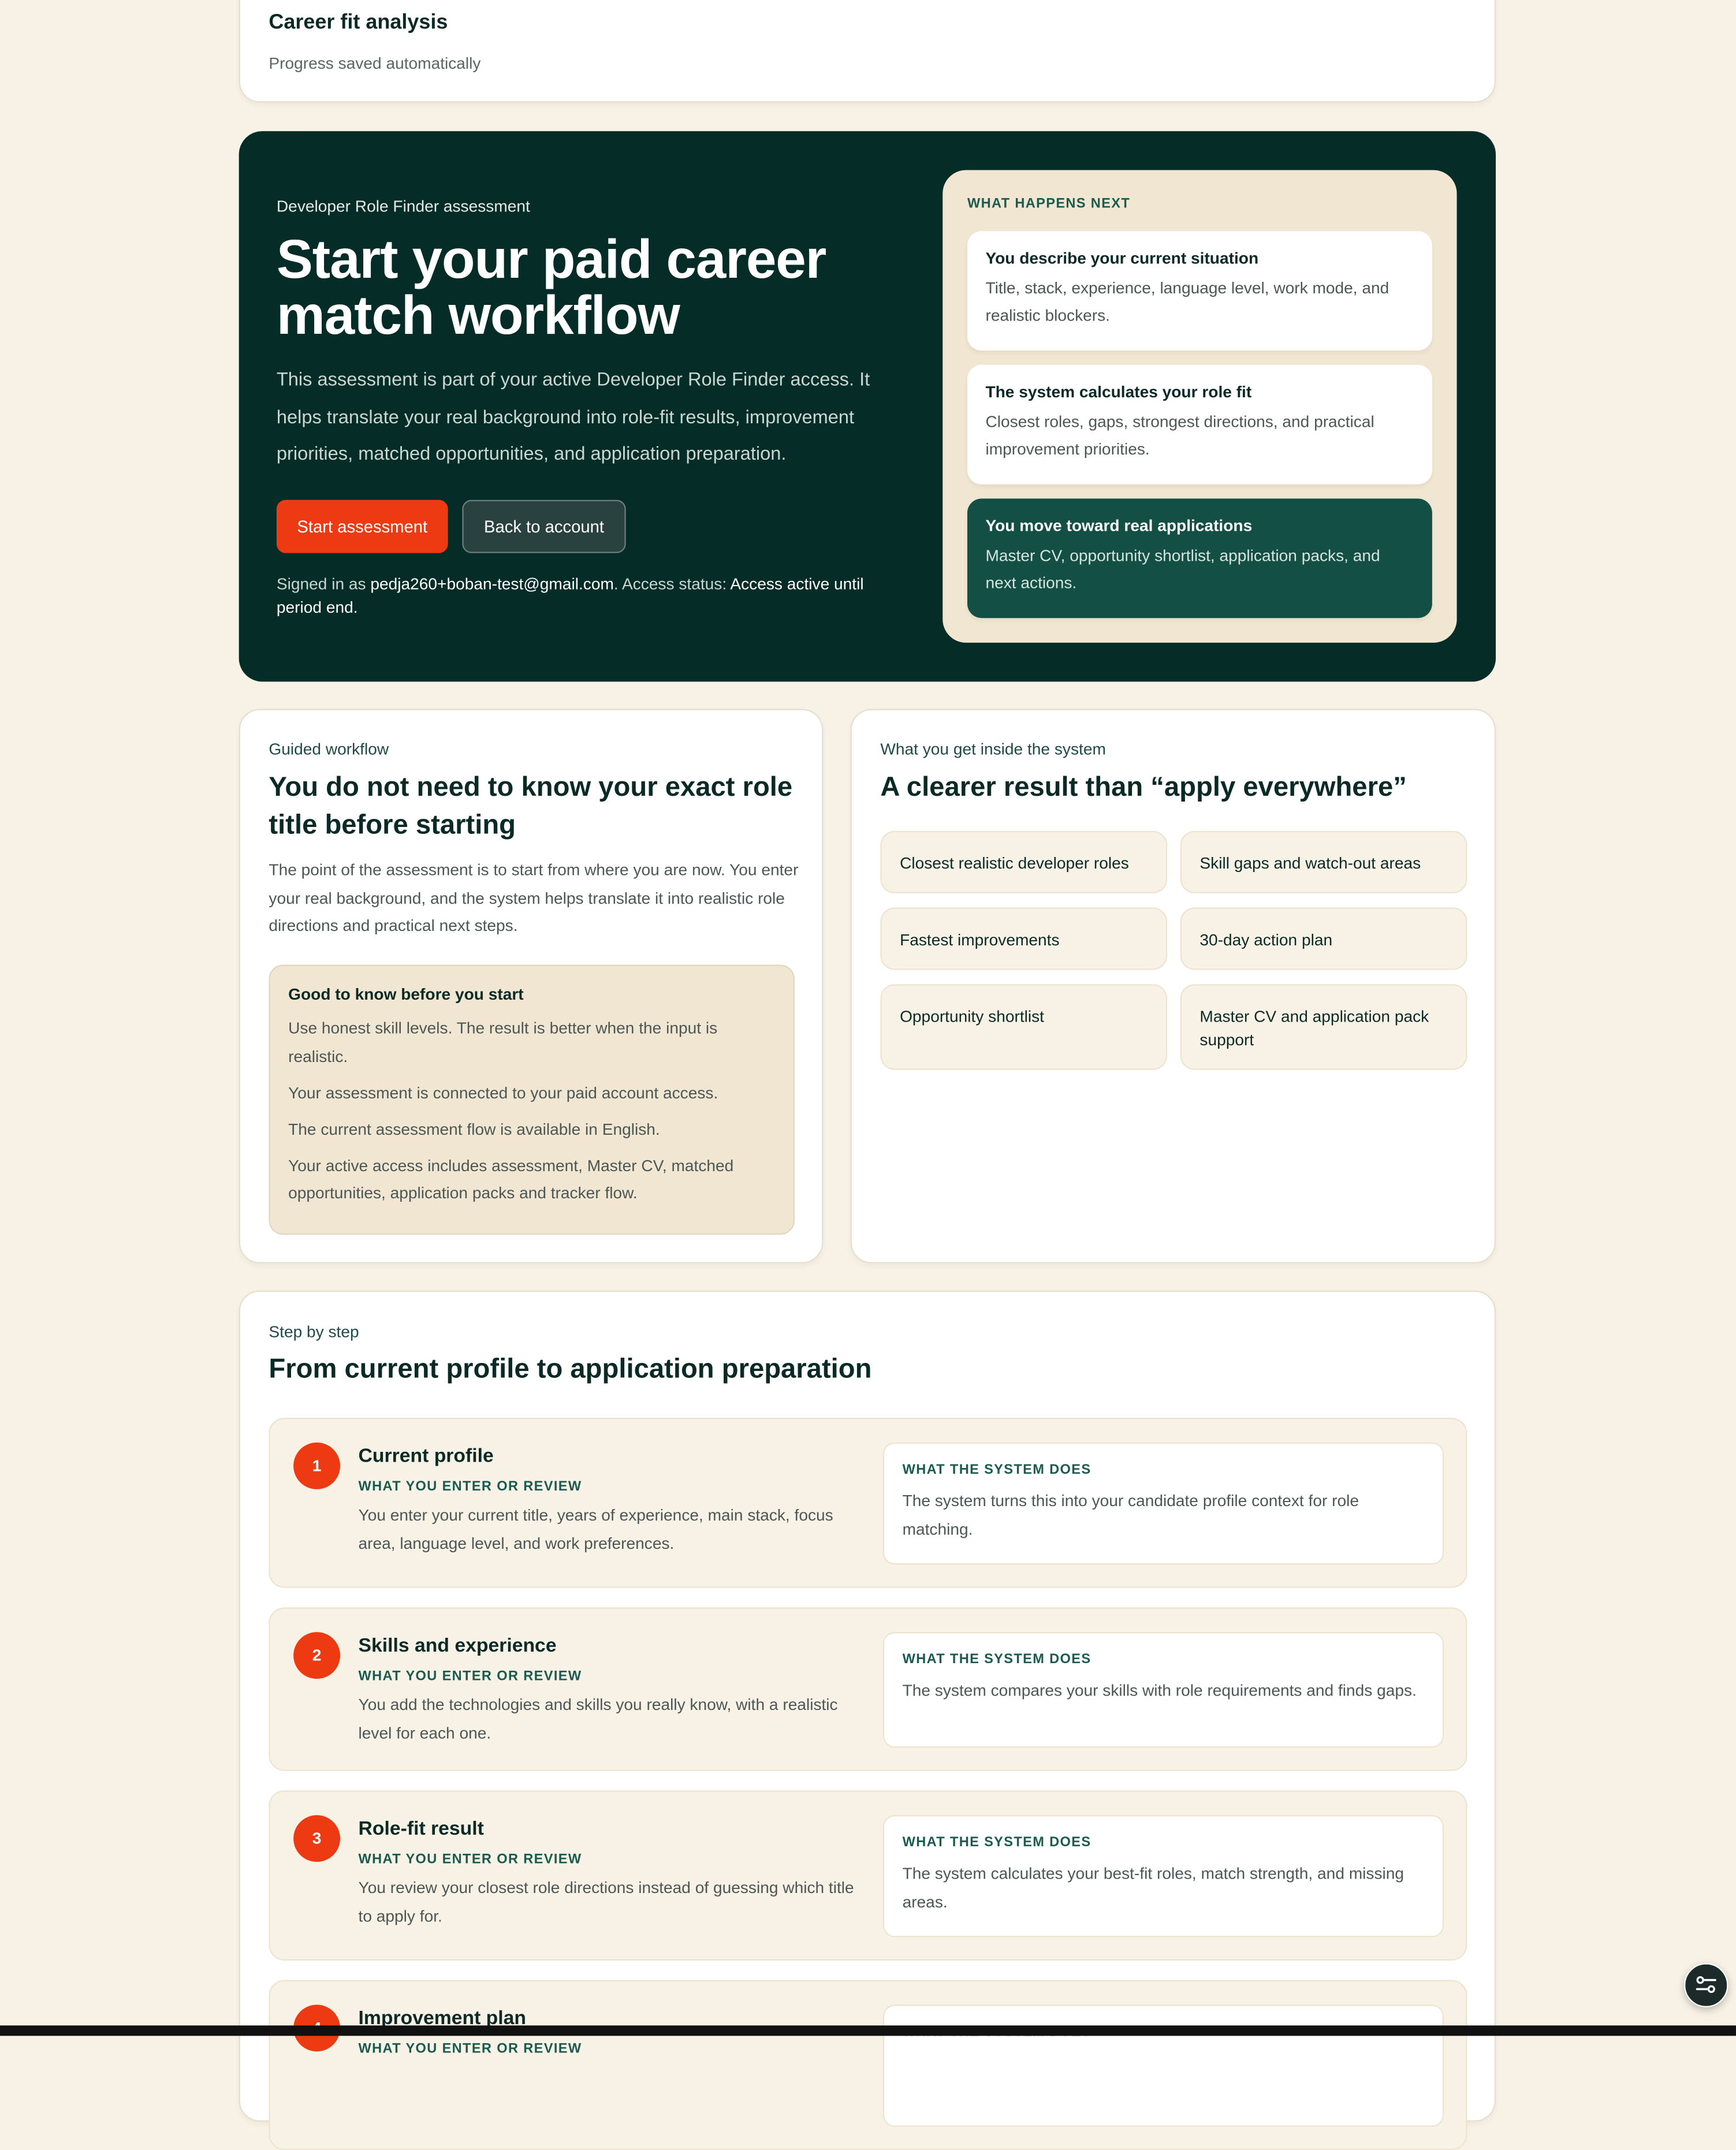 The image size is (1736, 2150). I want to click on step-title: Role-fit result, so click(421, 1828).